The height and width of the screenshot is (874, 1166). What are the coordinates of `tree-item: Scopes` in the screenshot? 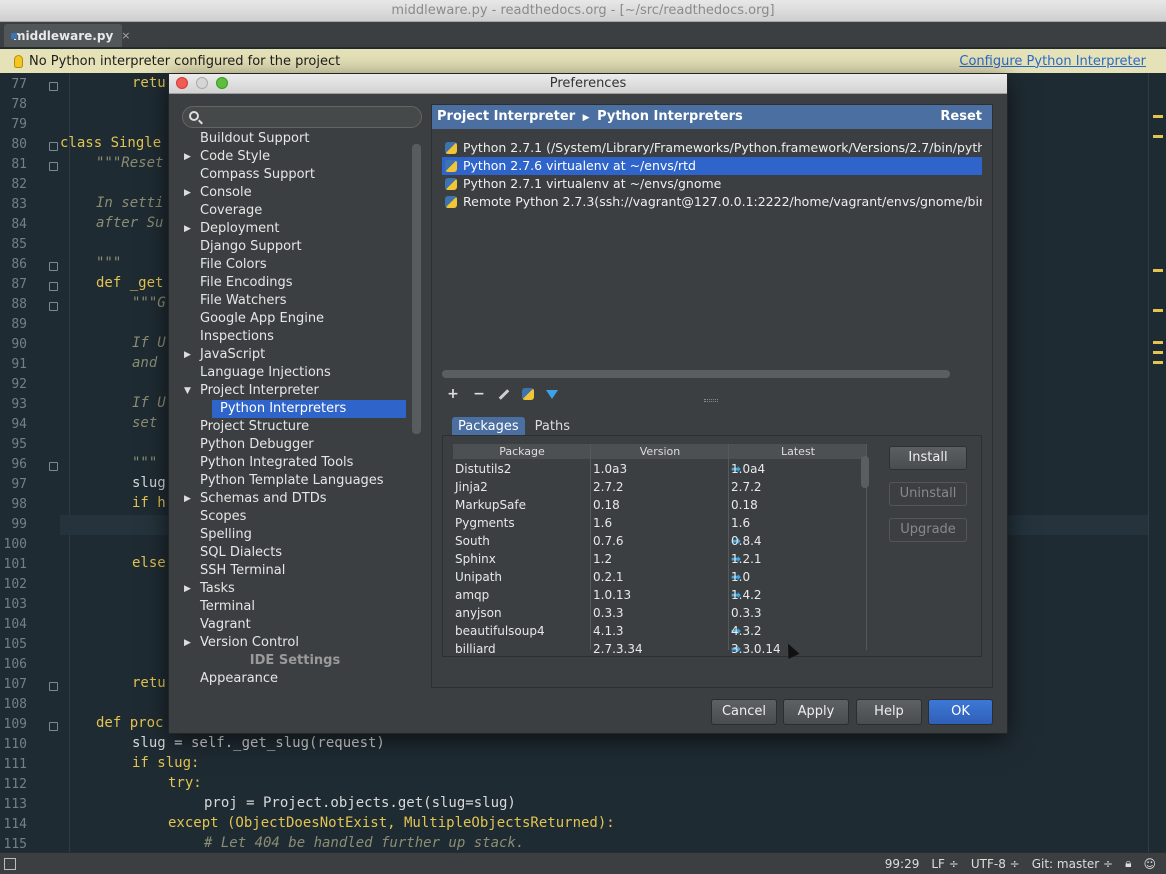 It's located at (295, 517).